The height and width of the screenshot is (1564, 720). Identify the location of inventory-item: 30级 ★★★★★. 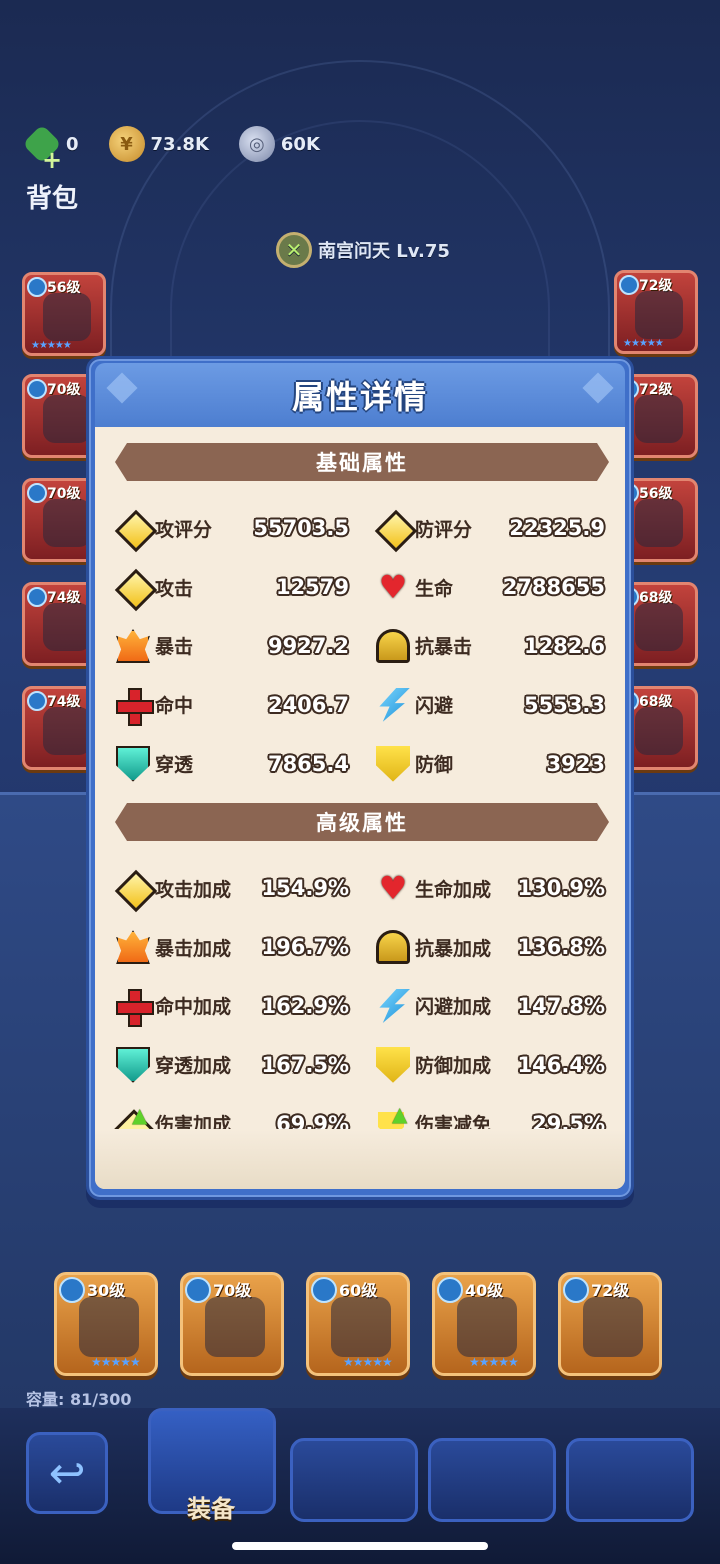
(106, 1324).